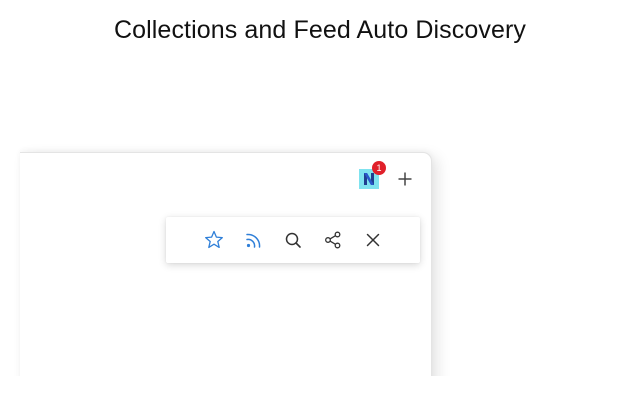 The height and width of the screenshot is (400, 640). I want to click on close-icon, so click(373, 240).